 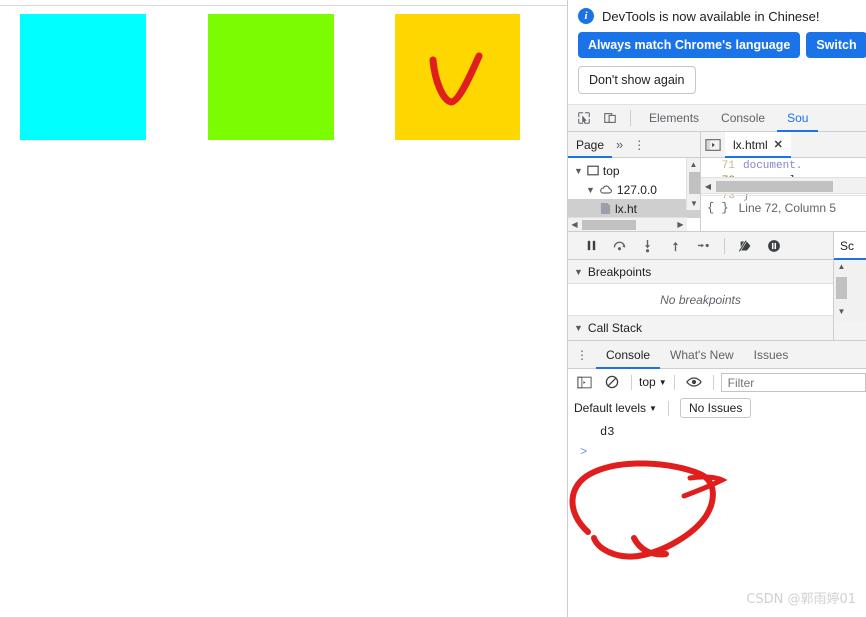 I want to click on console-log-levels-dropdown: Default levels ▼, so click(x=615, y=408).